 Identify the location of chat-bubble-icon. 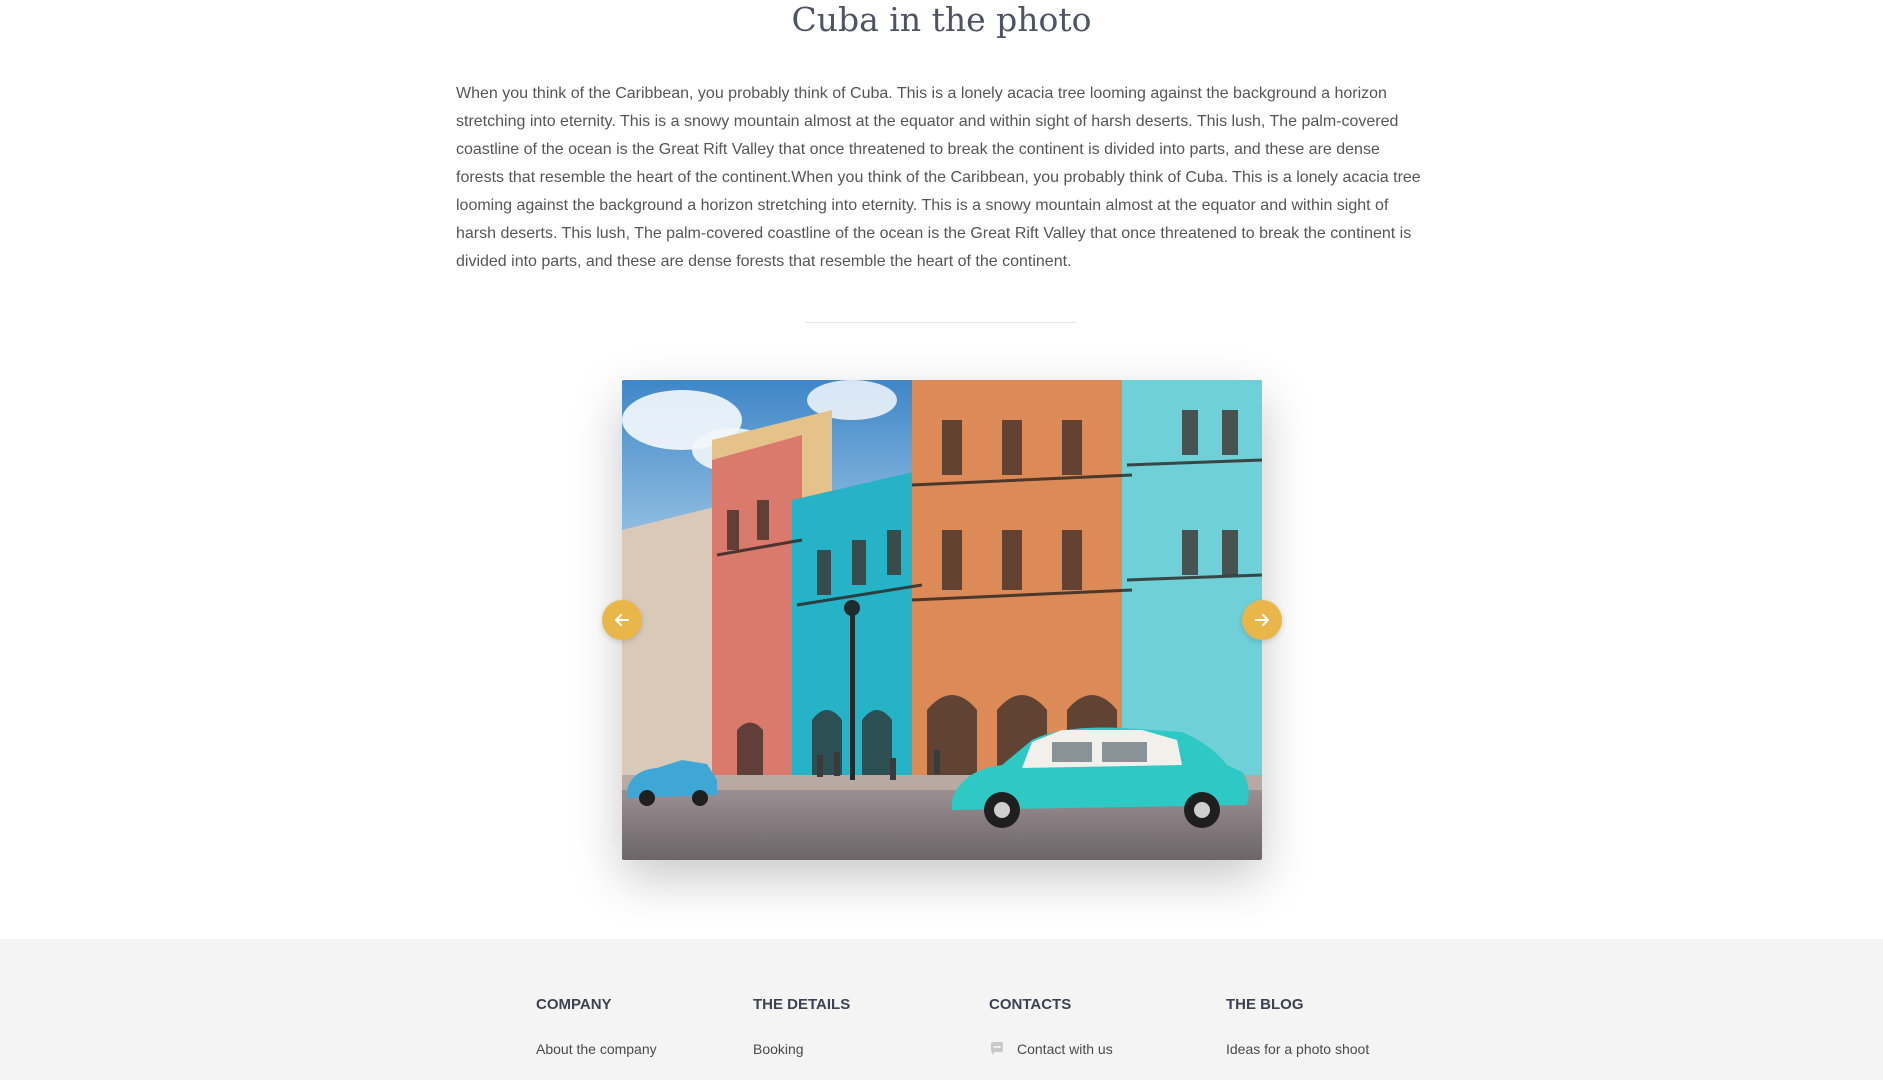
(997, 1048).